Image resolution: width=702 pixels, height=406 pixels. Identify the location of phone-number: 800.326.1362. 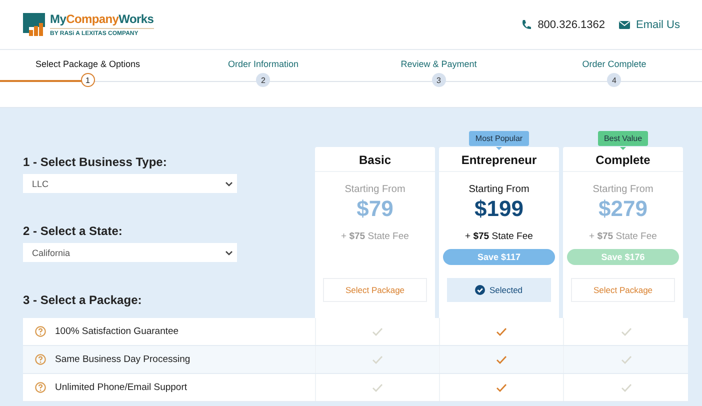
(571, 24).